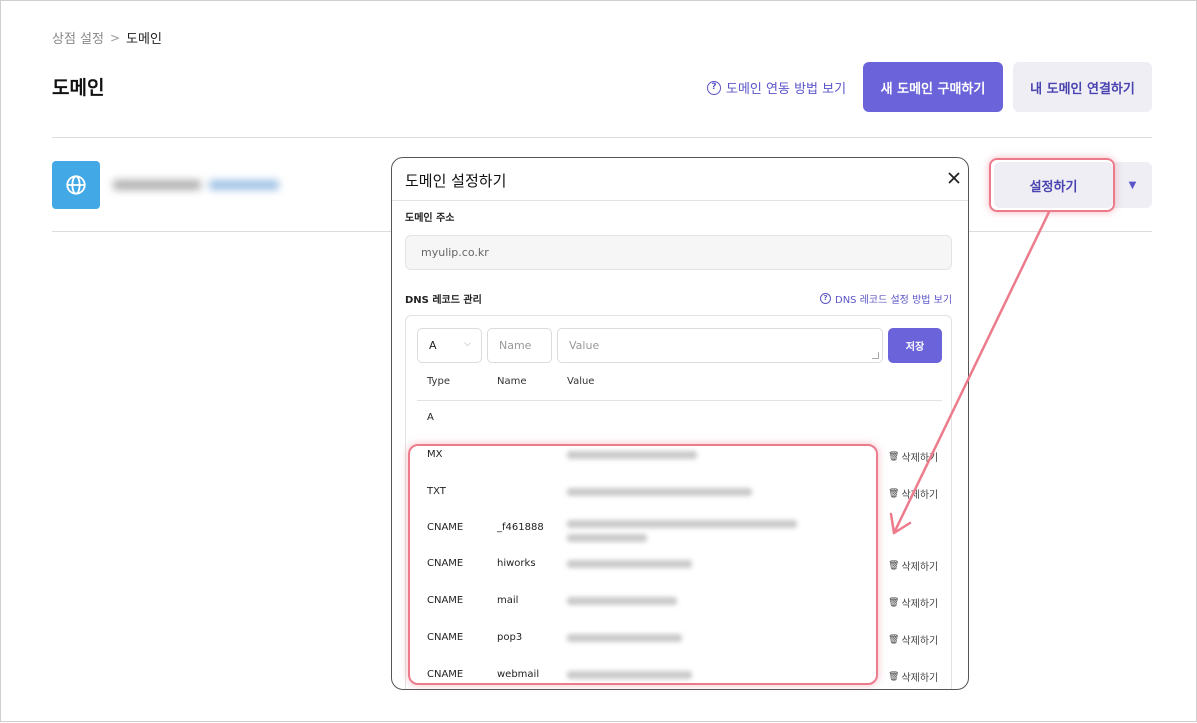 This screenshot has height=723, width=1197. I want to click on record-type-select: A ⌵, so click(449, 345).